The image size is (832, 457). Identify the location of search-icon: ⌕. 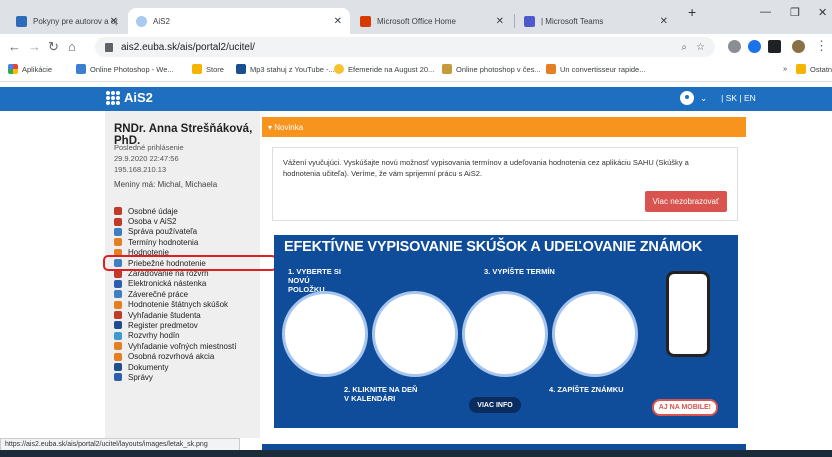
(684, 47).